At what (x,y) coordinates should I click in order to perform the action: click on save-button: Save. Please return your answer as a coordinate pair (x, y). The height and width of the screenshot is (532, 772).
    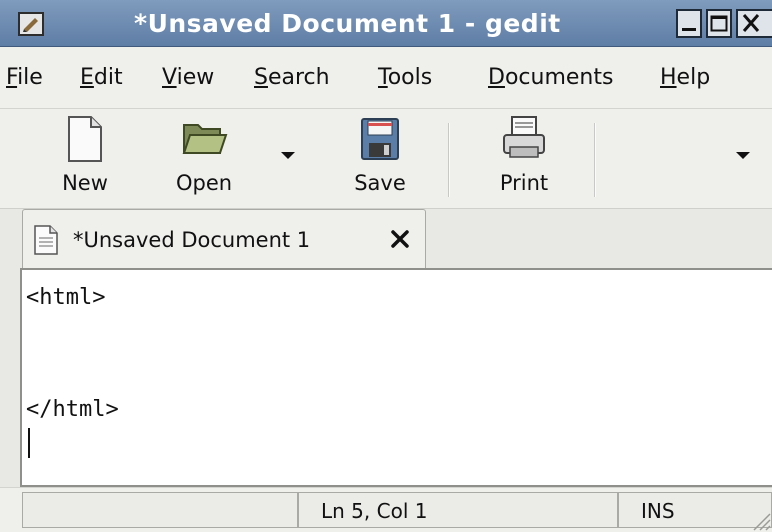
    Looking at the image, I should click on (380, 159).